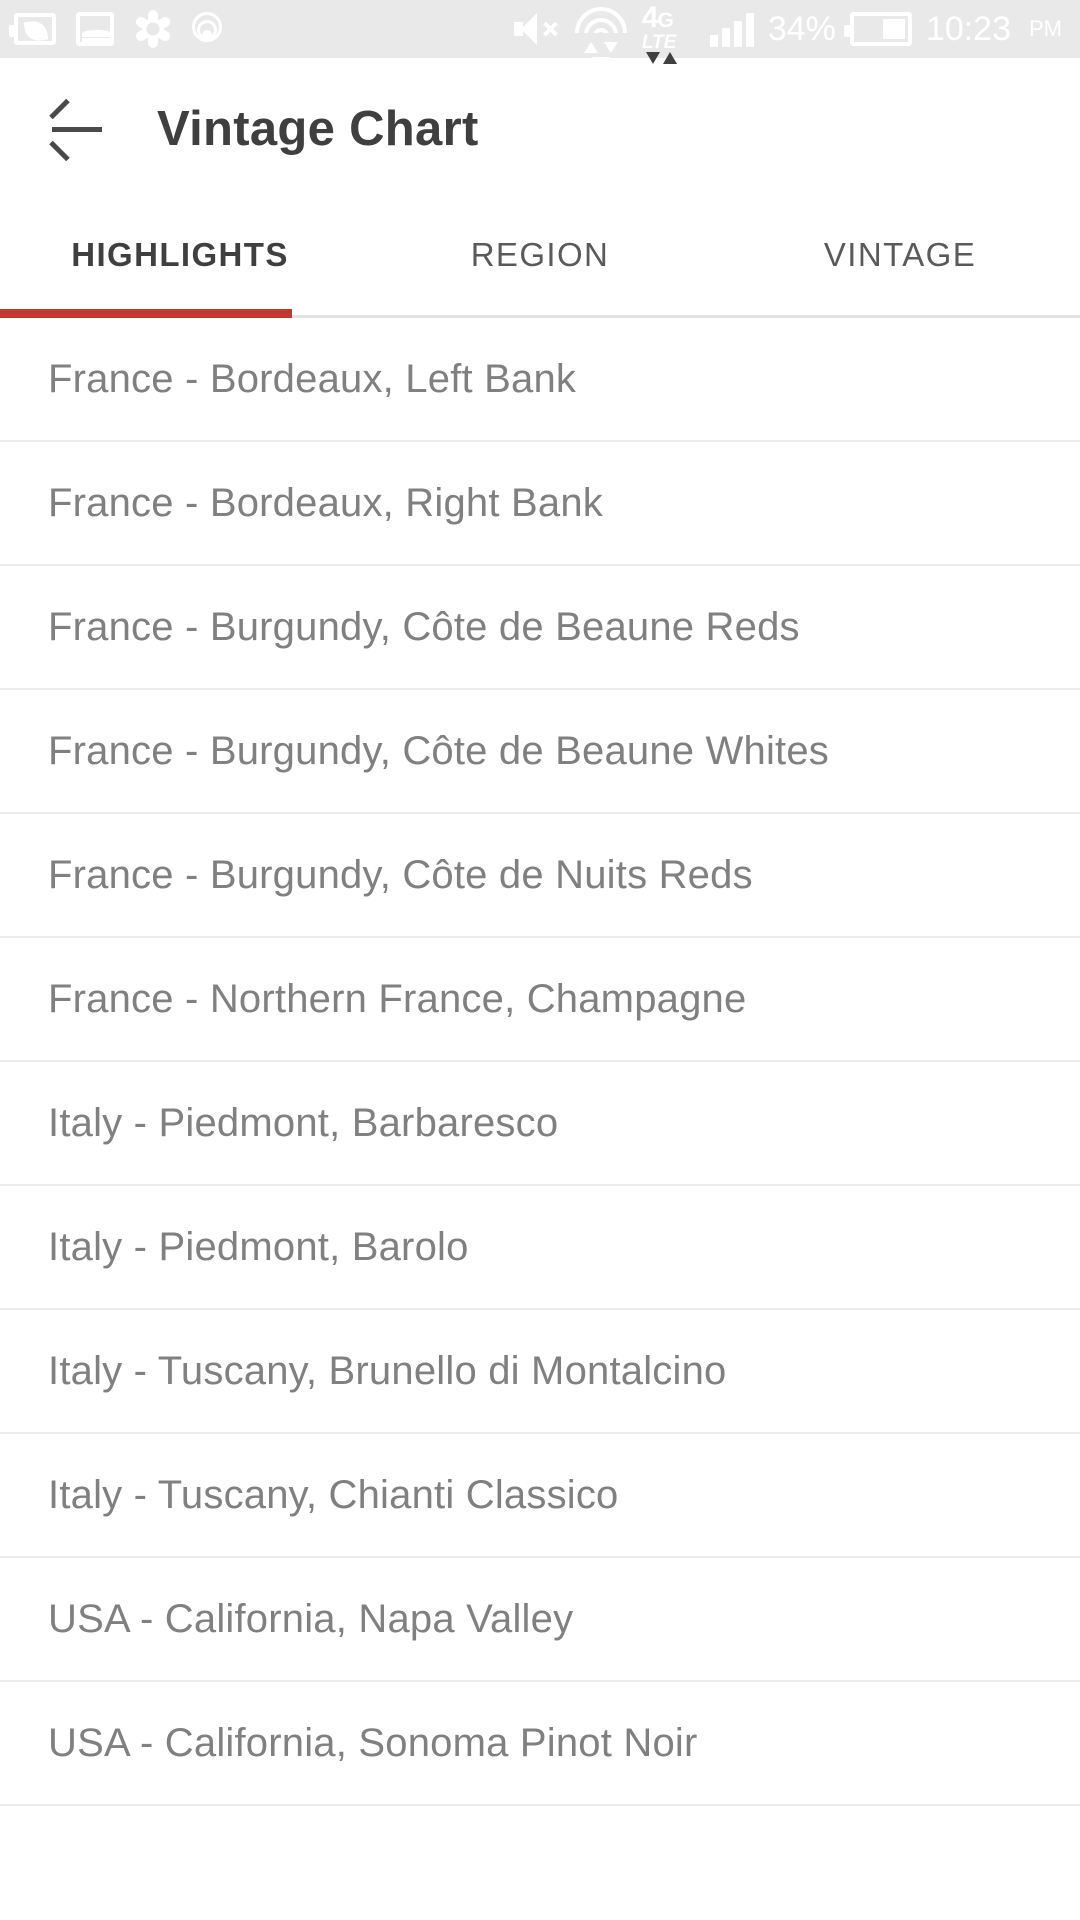 This screenshot has height=1920, width=1080. I want to click on list-item-label: France - Bordeaux, Right Bank, so click(325, 502).